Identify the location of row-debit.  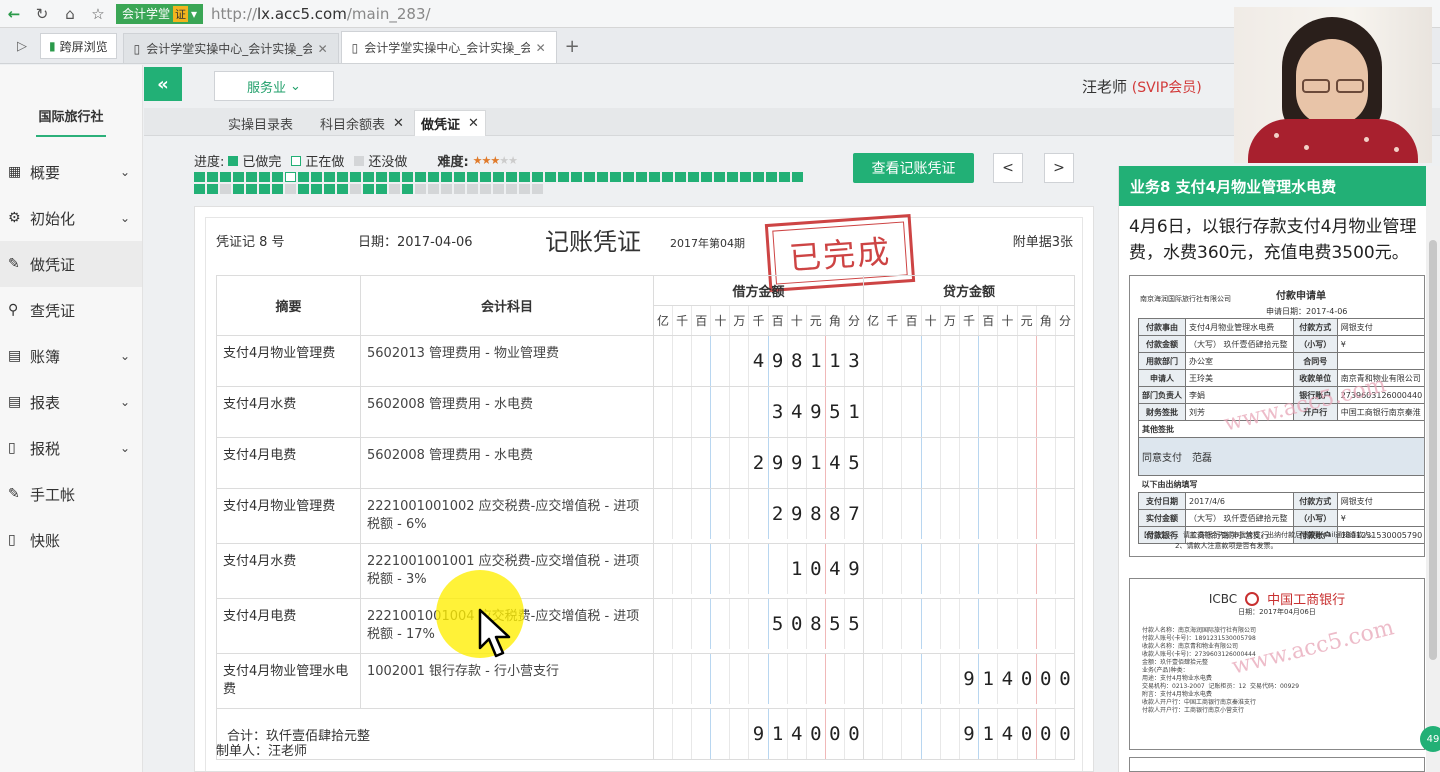
(758, 681).